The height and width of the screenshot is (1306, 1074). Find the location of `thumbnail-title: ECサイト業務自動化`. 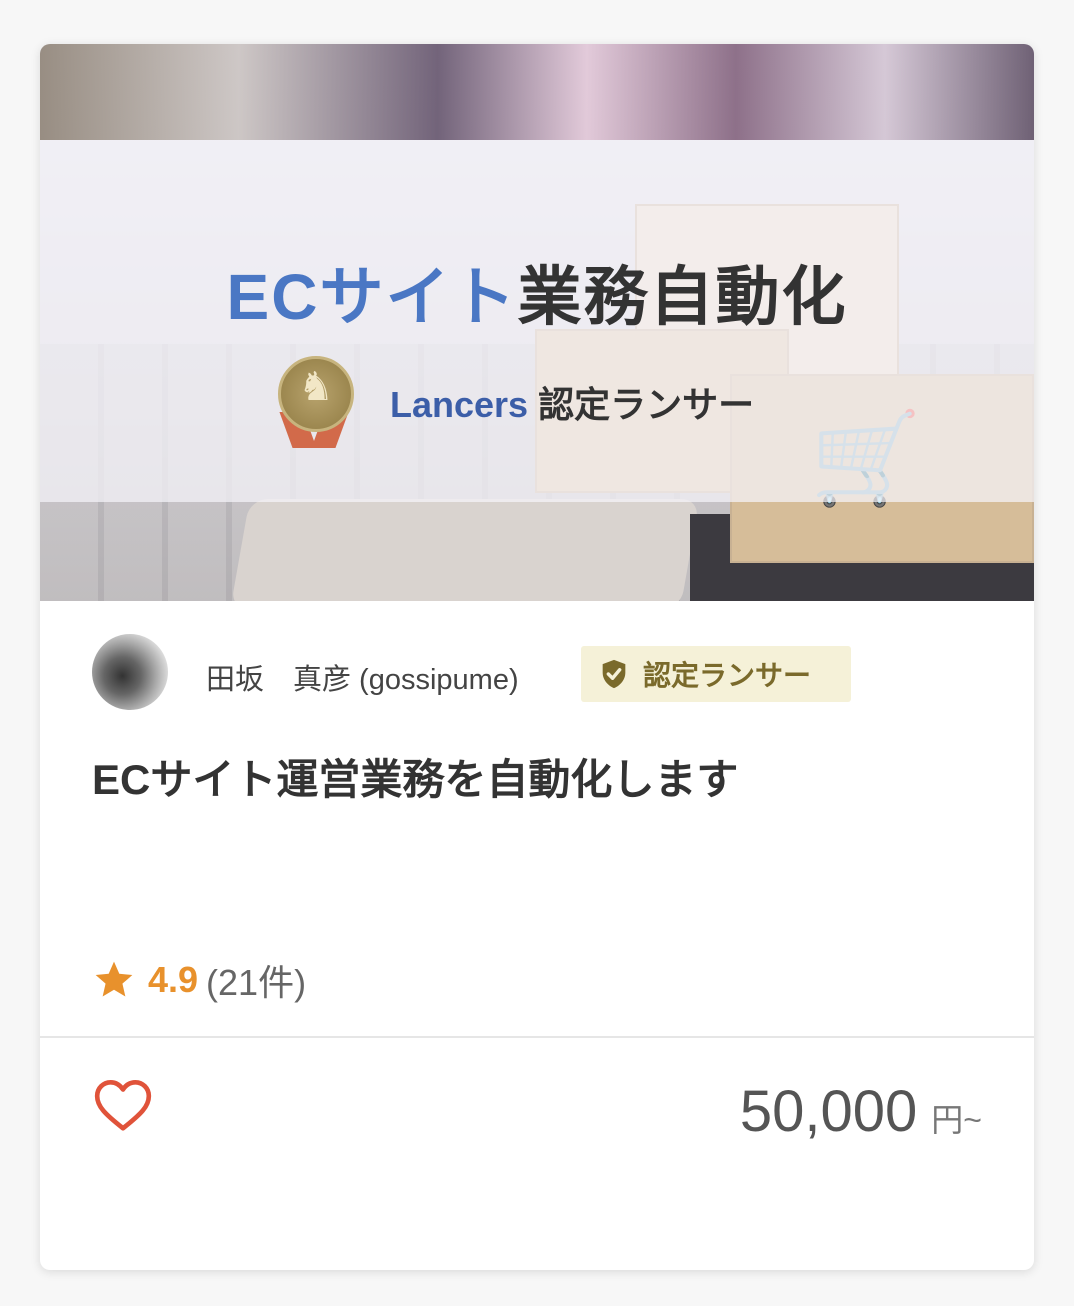

thumbnail-title: ECサイト業務自動化 is located at coordinates (537, 292).